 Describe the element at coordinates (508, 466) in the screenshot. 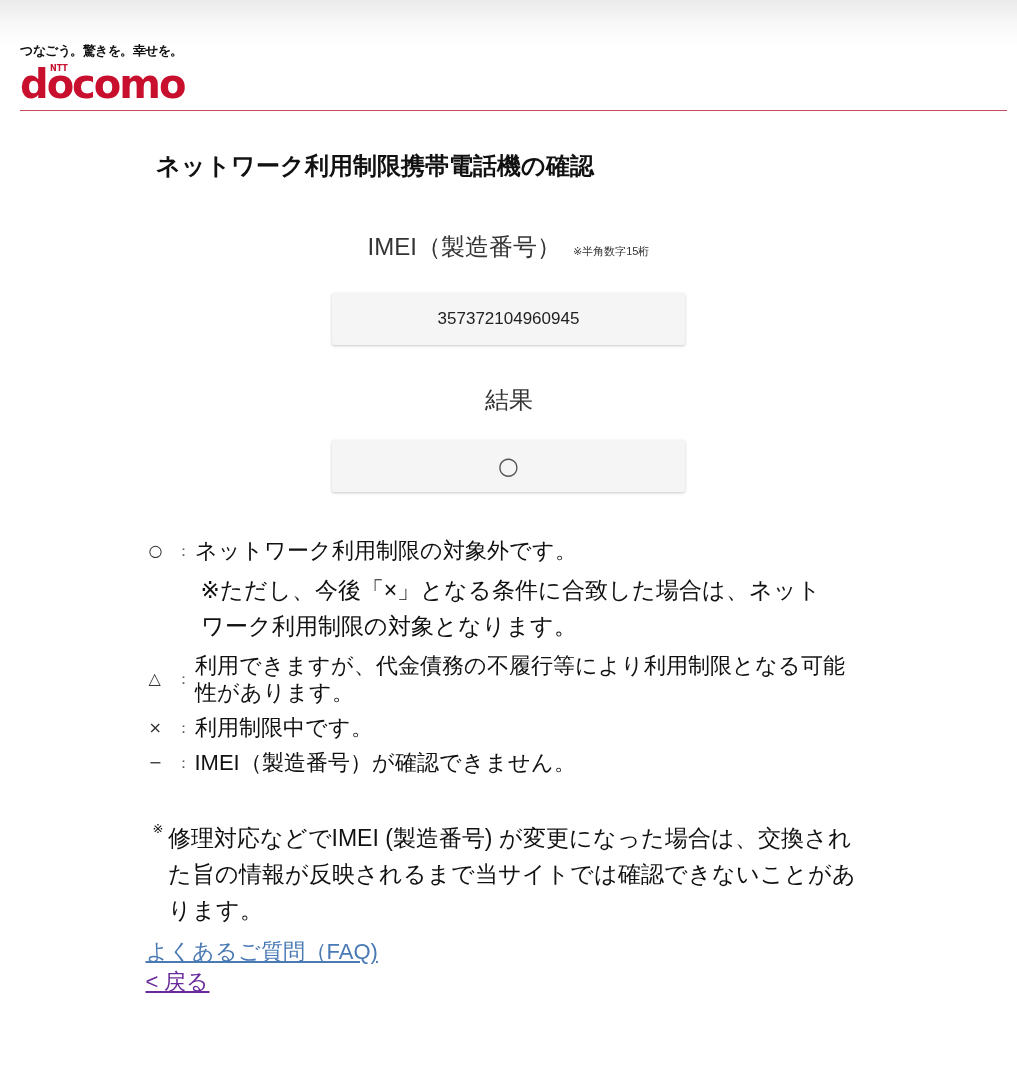

I see `result-field: ○` at that location.